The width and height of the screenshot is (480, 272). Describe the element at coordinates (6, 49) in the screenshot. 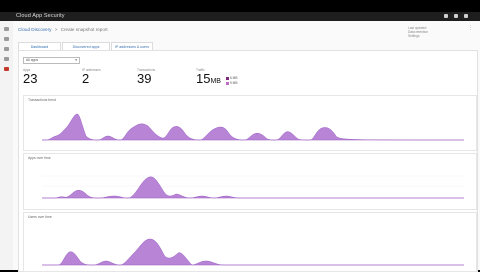

I see `investigate-icon` at that location.